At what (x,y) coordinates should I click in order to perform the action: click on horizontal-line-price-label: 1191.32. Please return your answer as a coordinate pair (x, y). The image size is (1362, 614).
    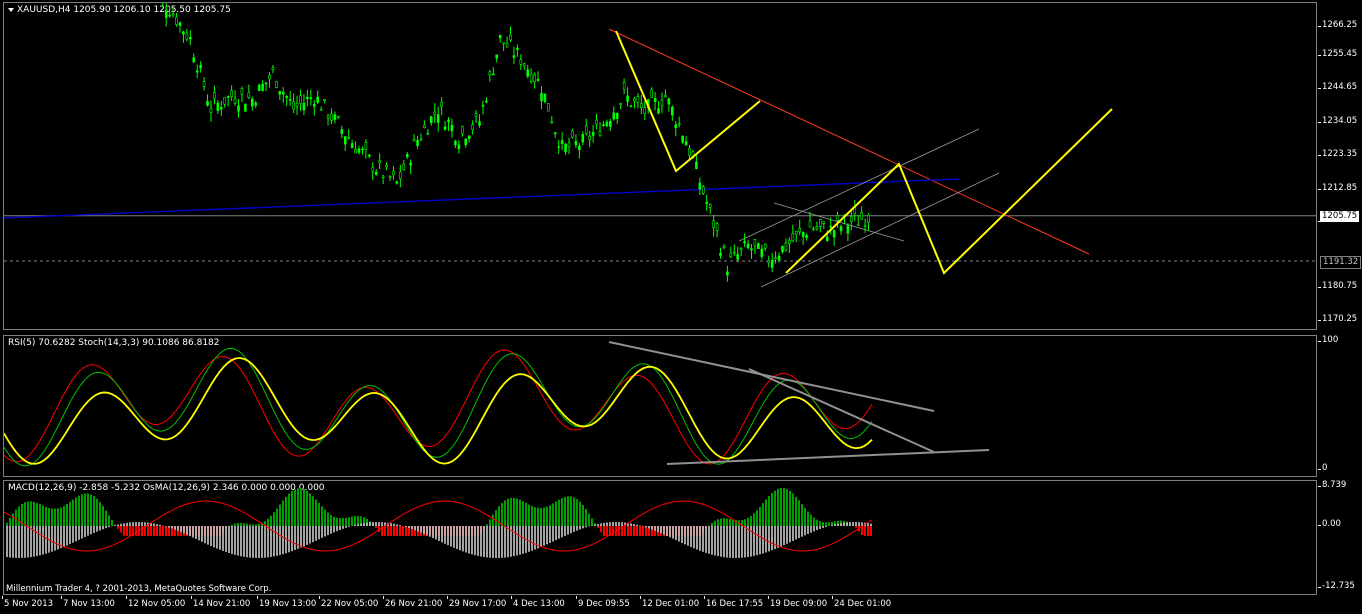
    Looking at the image, I should click on (1341, 262).